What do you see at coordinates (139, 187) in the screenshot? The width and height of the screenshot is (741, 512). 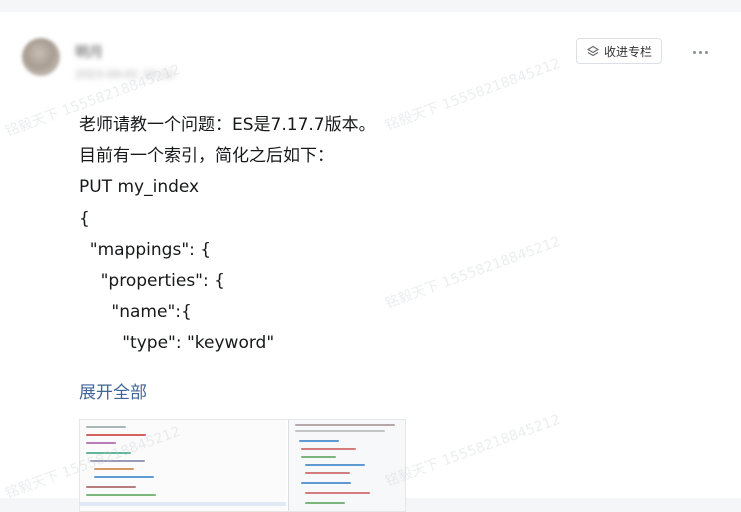 I see `content-line: PUT my_index` at bounding box center [139, 187].